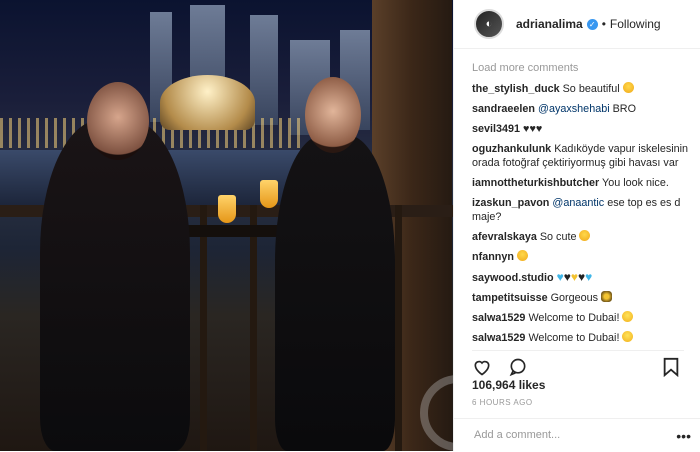  What do you see at coordinates (578, 203) in the screenshot?
I see `comment-mention: @anaantic` at bounding box center [578, 203].